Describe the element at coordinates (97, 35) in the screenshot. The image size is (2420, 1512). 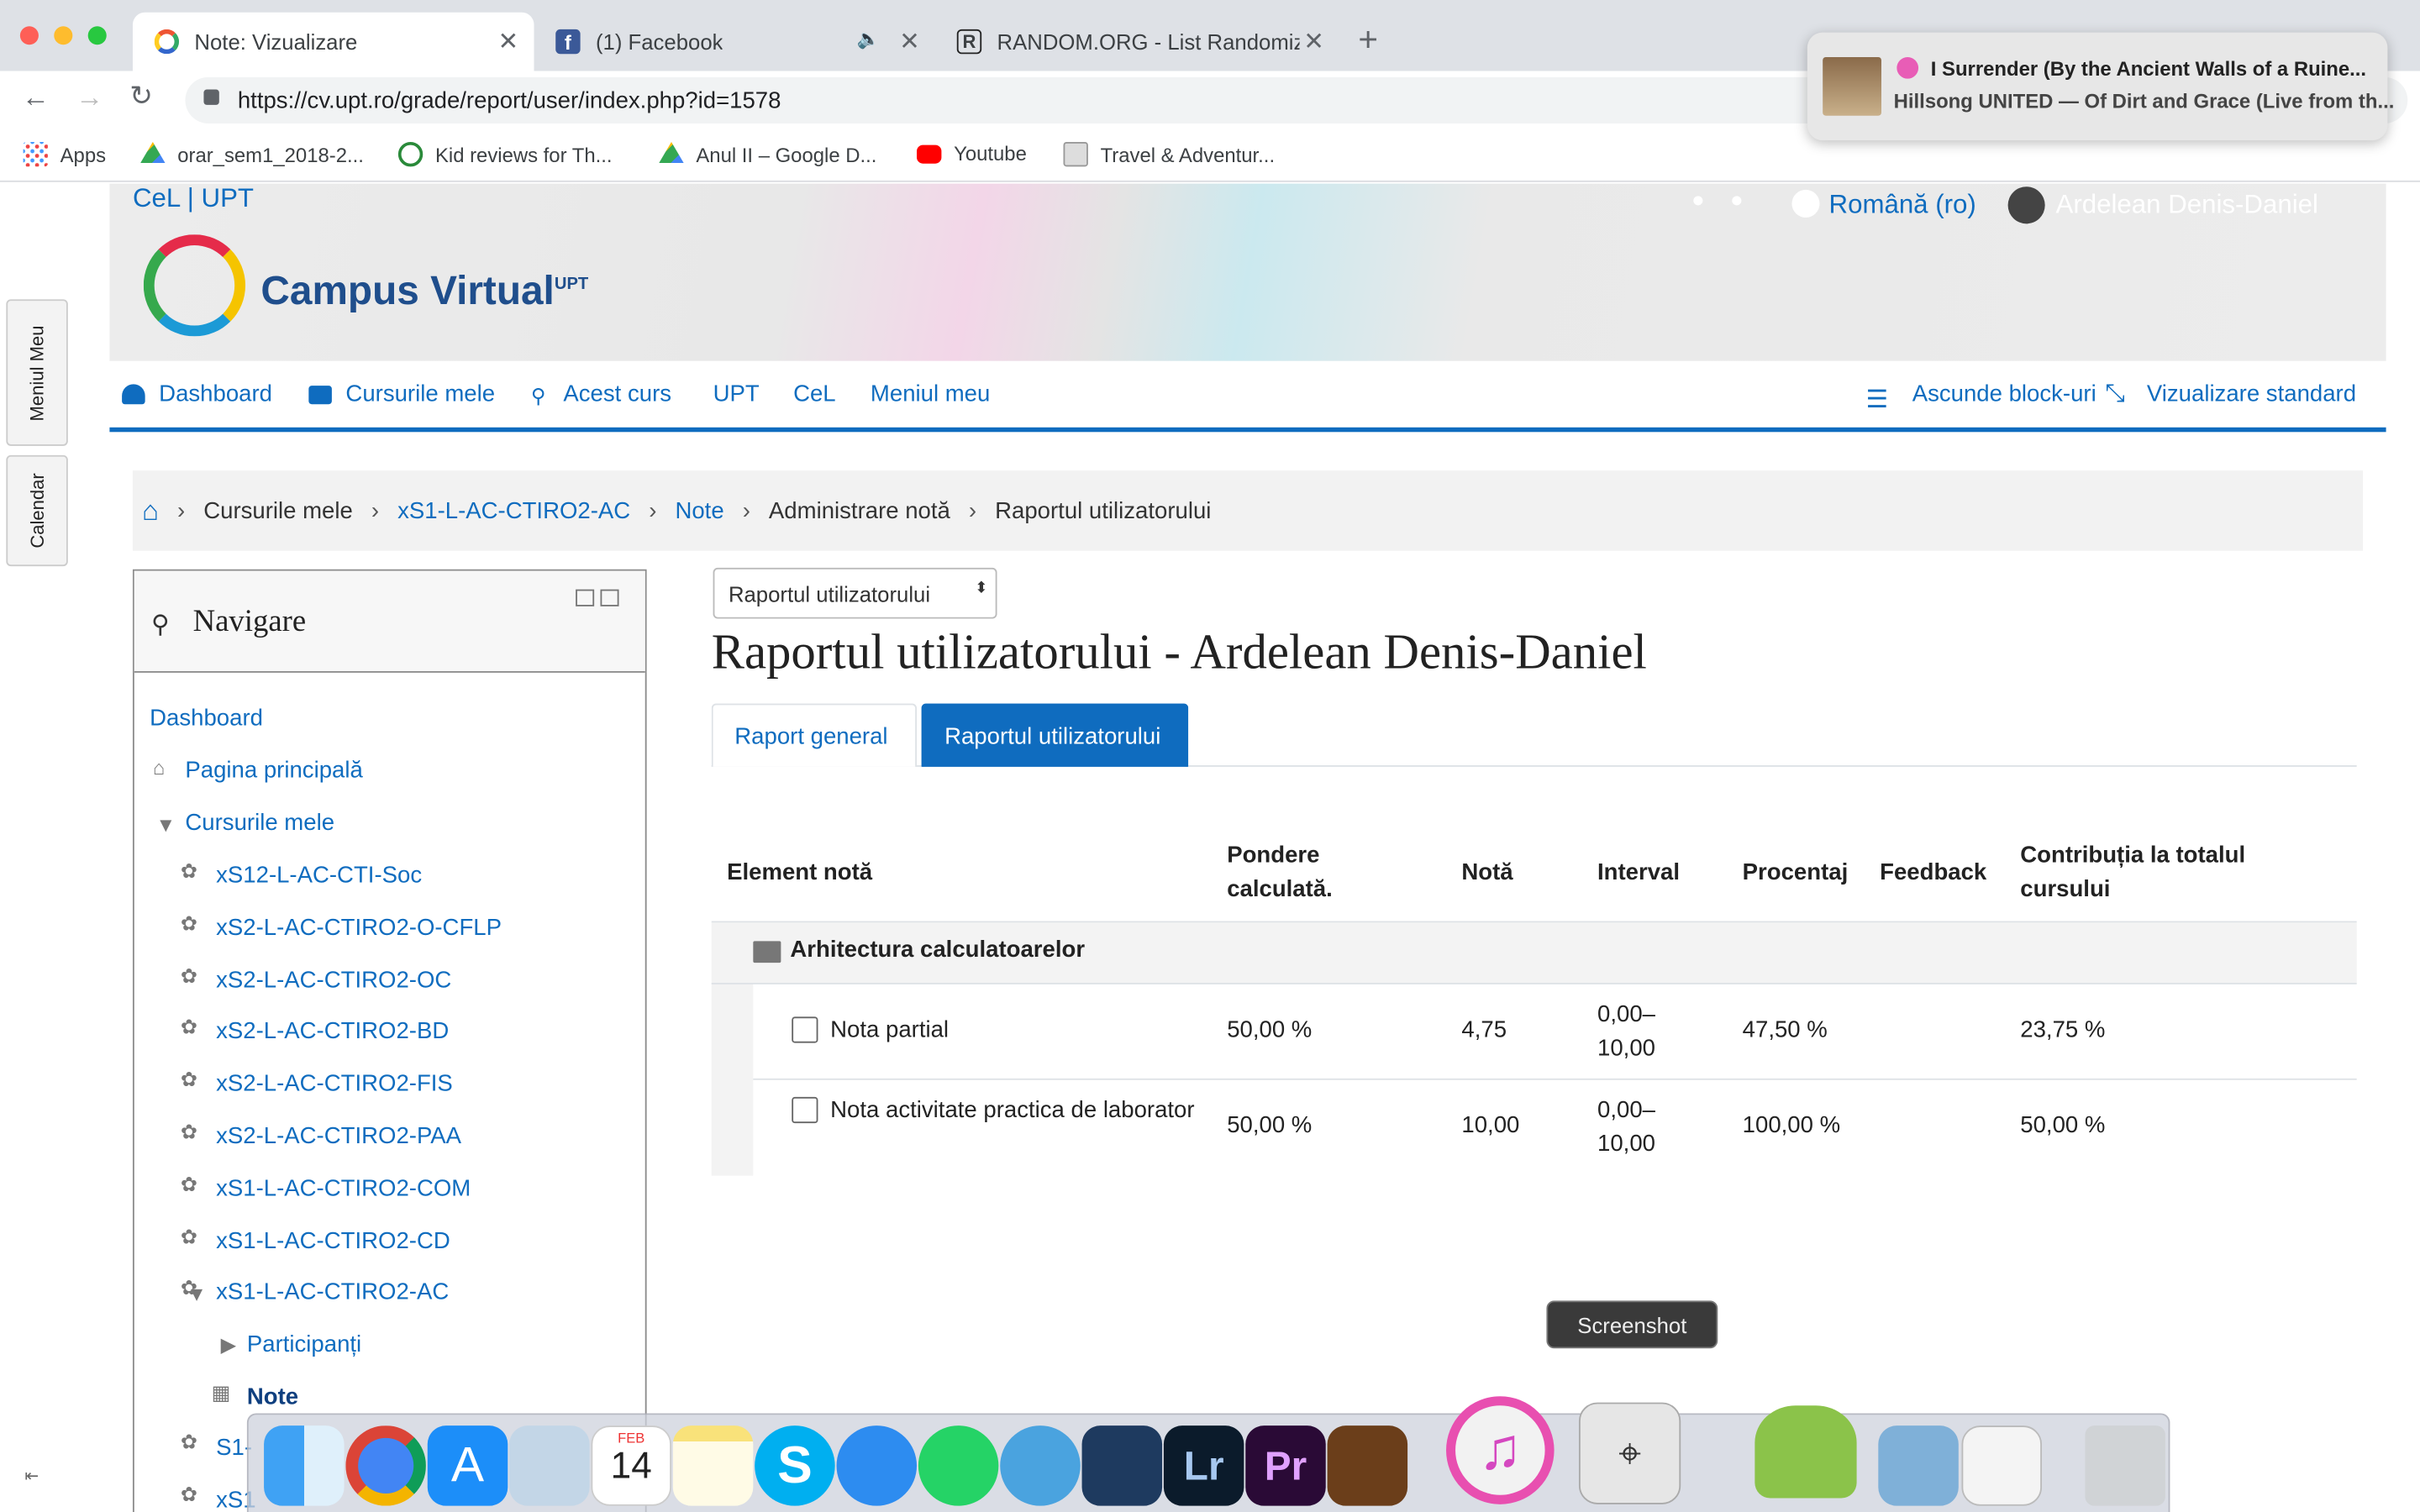
I see `zoom-window-button` at that location.